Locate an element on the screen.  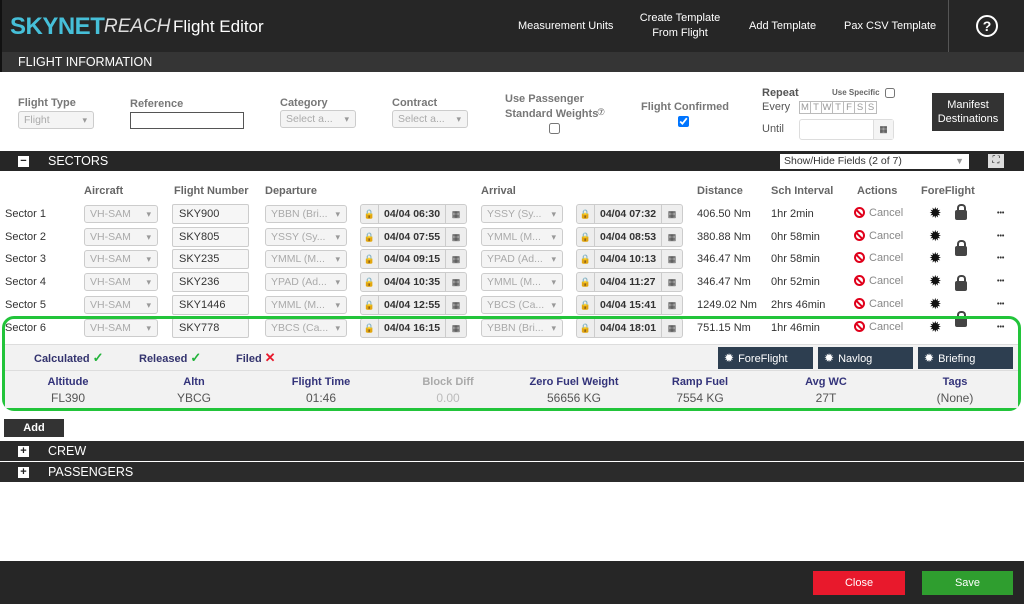
crew-bar: + CREW is located at coordinates (512, 451).